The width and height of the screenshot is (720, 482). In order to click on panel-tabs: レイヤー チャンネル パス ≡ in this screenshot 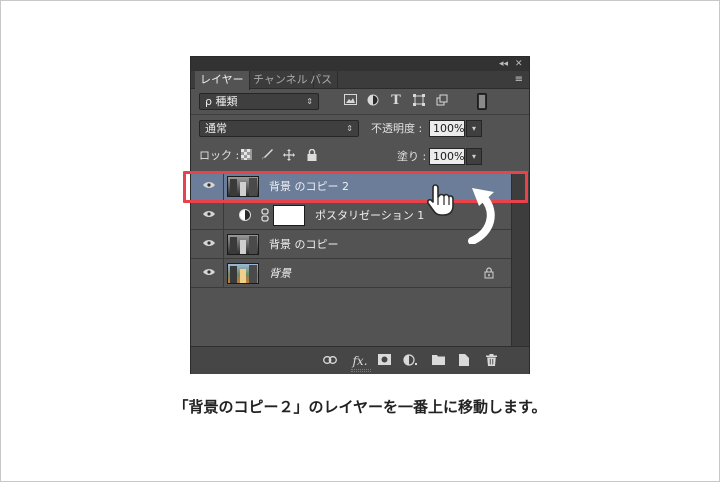, I will do `click(360, 80)`.